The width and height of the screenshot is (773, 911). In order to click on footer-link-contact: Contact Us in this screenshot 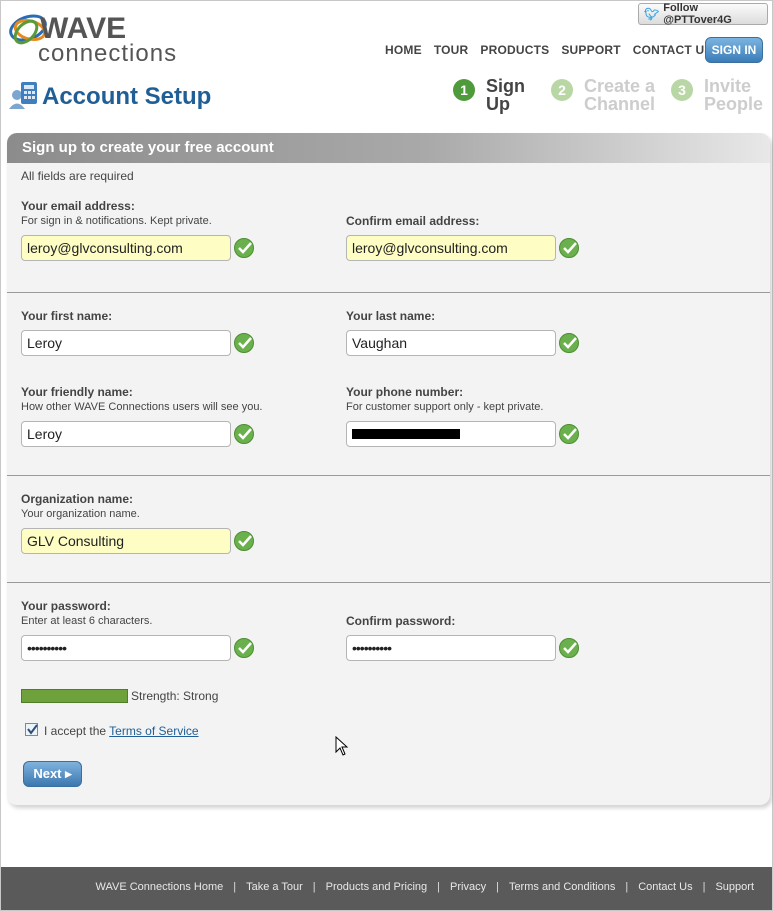, I will do `click(665, 887)`.